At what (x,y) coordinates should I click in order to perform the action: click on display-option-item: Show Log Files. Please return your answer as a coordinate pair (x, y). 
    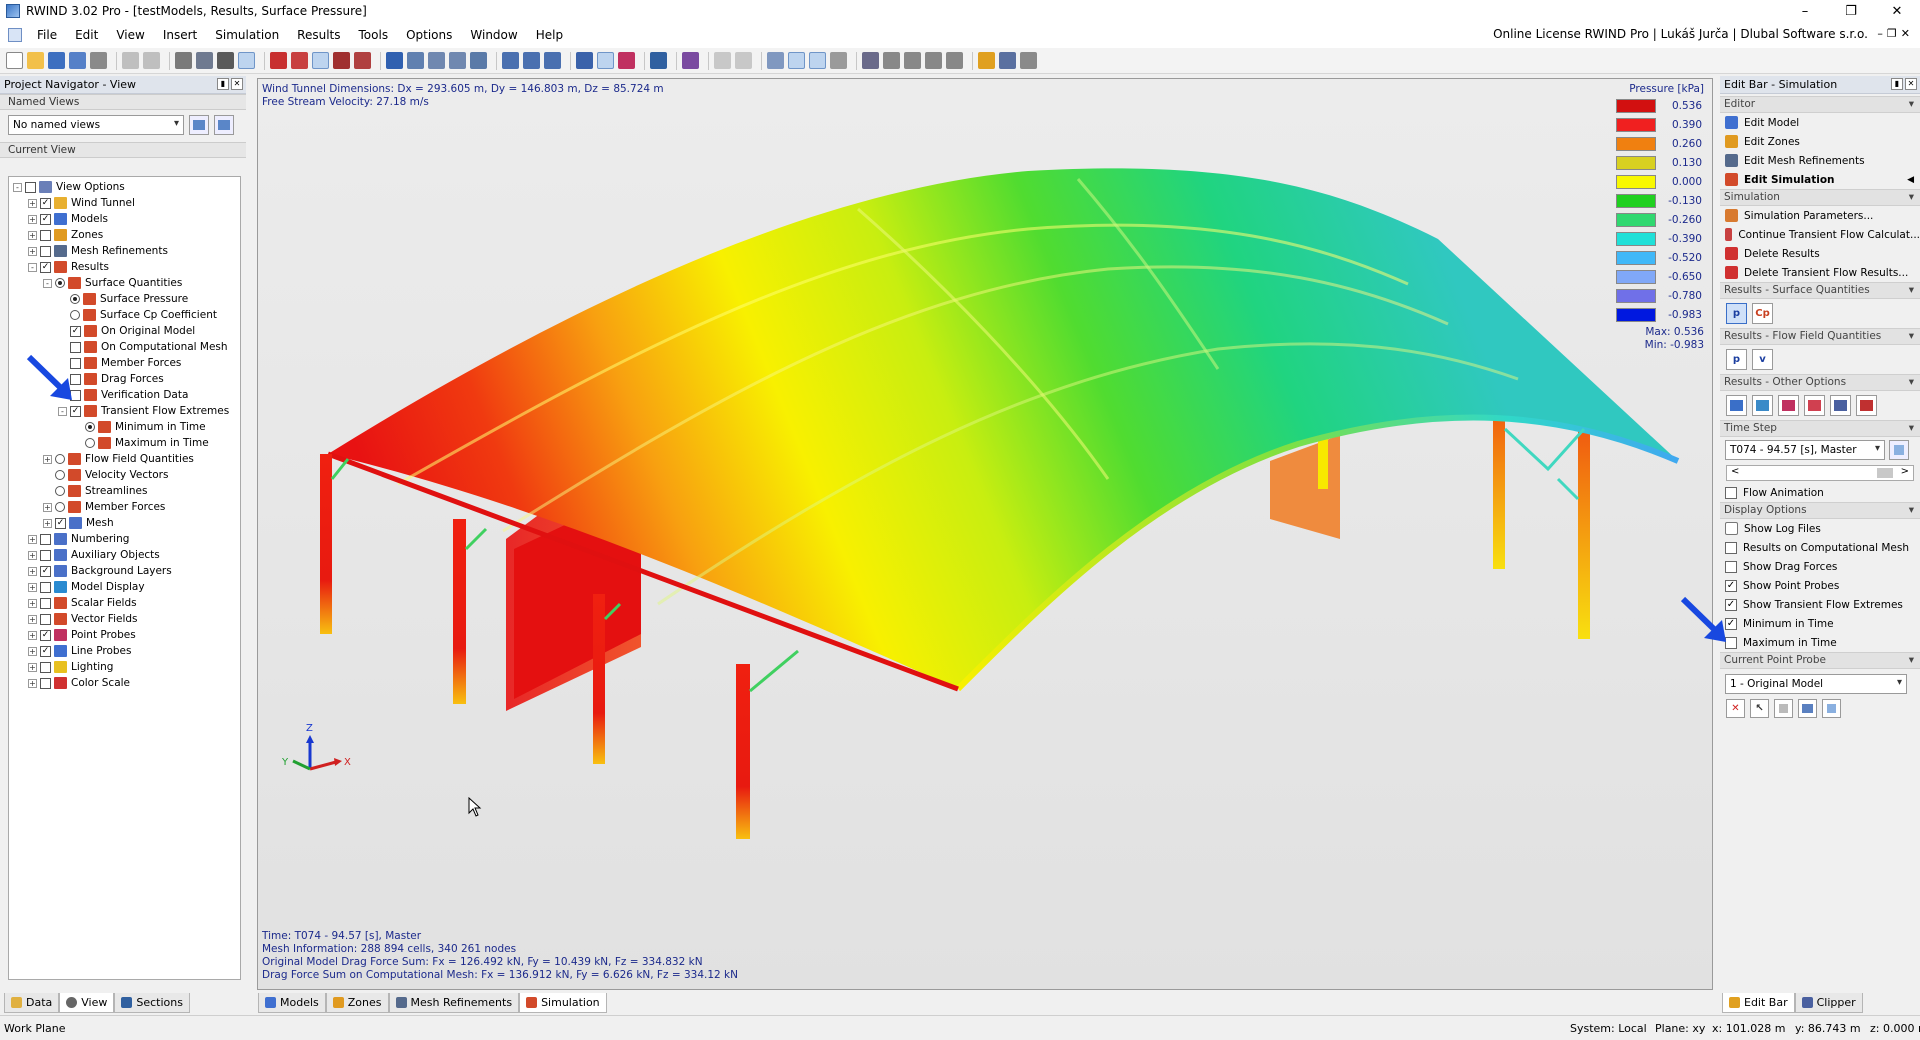
    Looking at the image, I should click on (1820, 528).